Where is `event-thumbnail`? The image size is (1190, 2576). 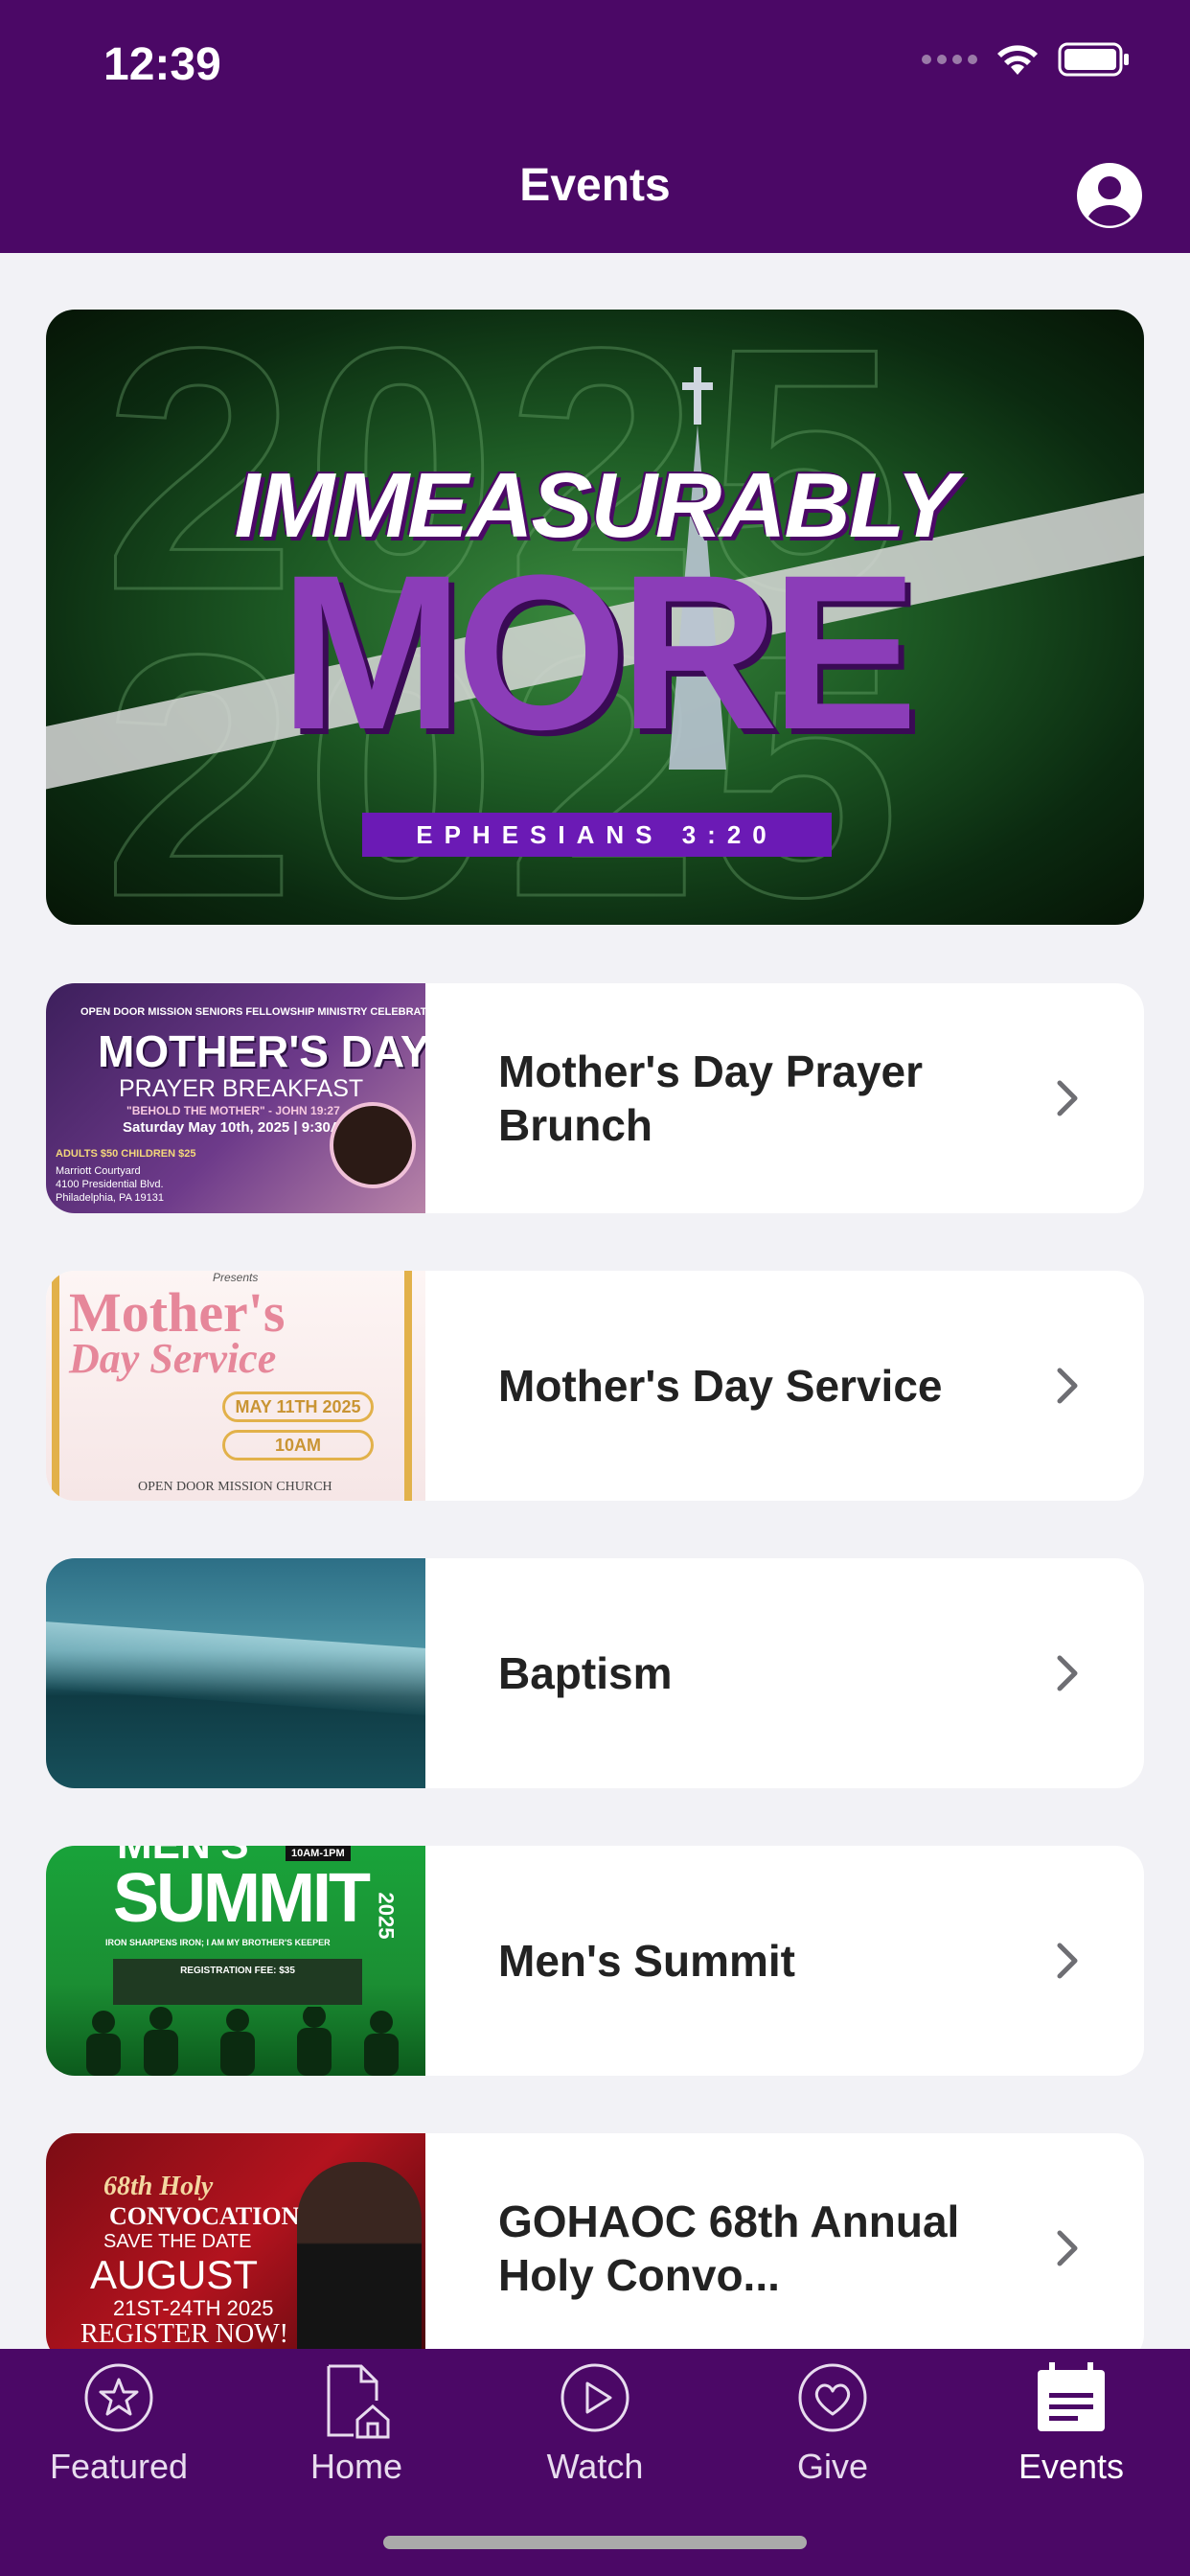
event-thumbnail is located at coordinates (236, 1673).